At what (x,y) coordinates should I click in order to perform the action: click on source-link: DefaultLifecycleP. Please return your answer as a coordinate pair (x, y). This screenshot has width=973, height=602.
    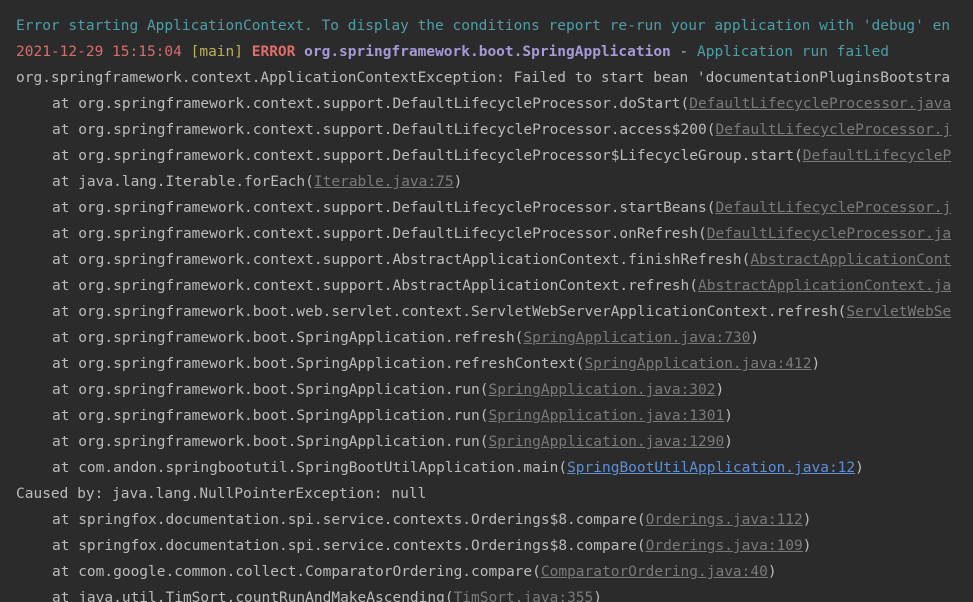
    Looking at the image, I should click on (877, 156).